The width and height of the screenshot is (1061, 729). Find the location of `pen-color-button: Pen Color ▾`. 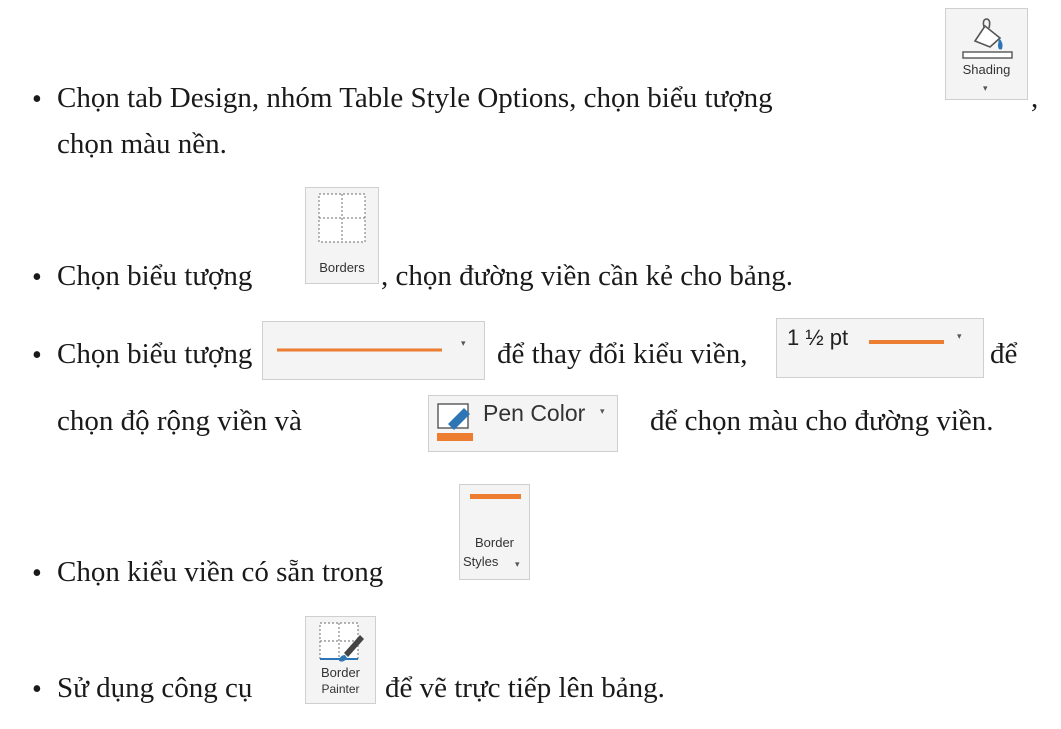

pen-color-button: Pen Color ▾ is located at coordinates (523, 423).